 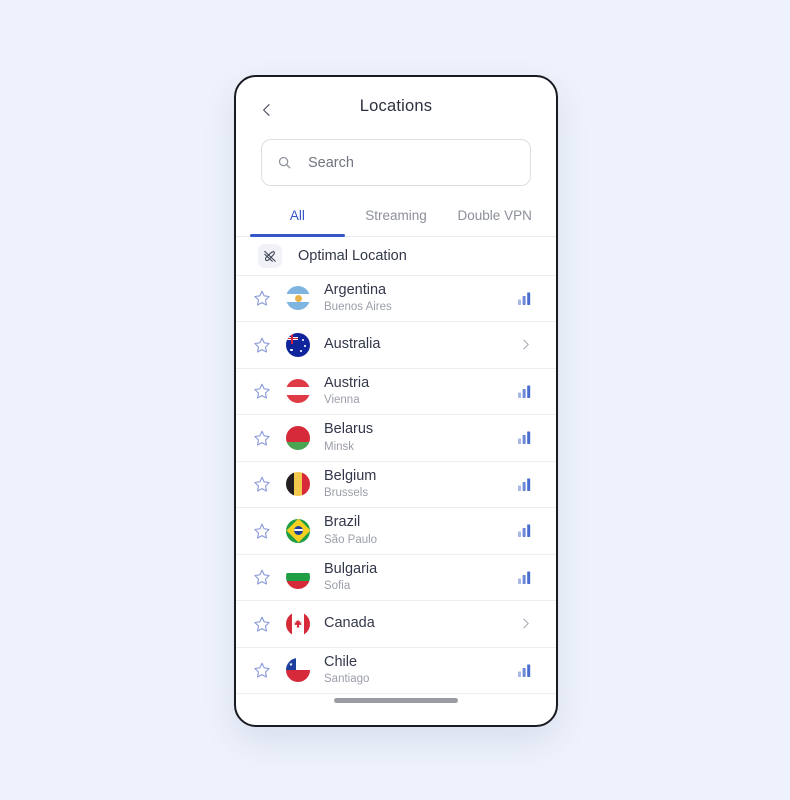 I want to click on city-name: Vienna, so click(x=342, y=400).